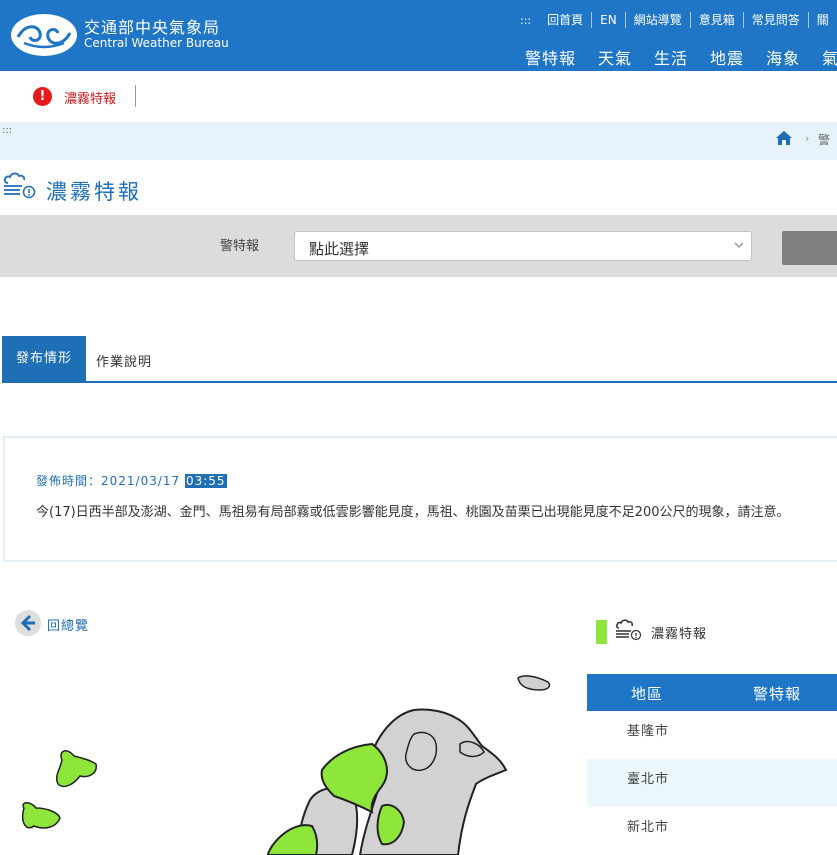 The height and width of the screenshot is (855, 837). Describe the element at coordinates (822, 20) in the screenshot. I see `link-related: 關` at that location.